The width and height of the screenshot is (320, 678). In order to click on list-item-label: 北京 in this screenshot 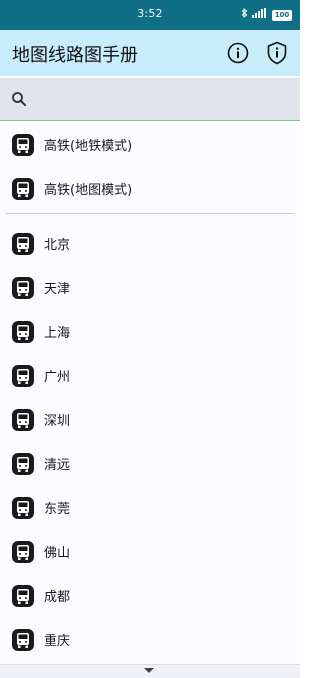, I will do `click(57, 245)`.